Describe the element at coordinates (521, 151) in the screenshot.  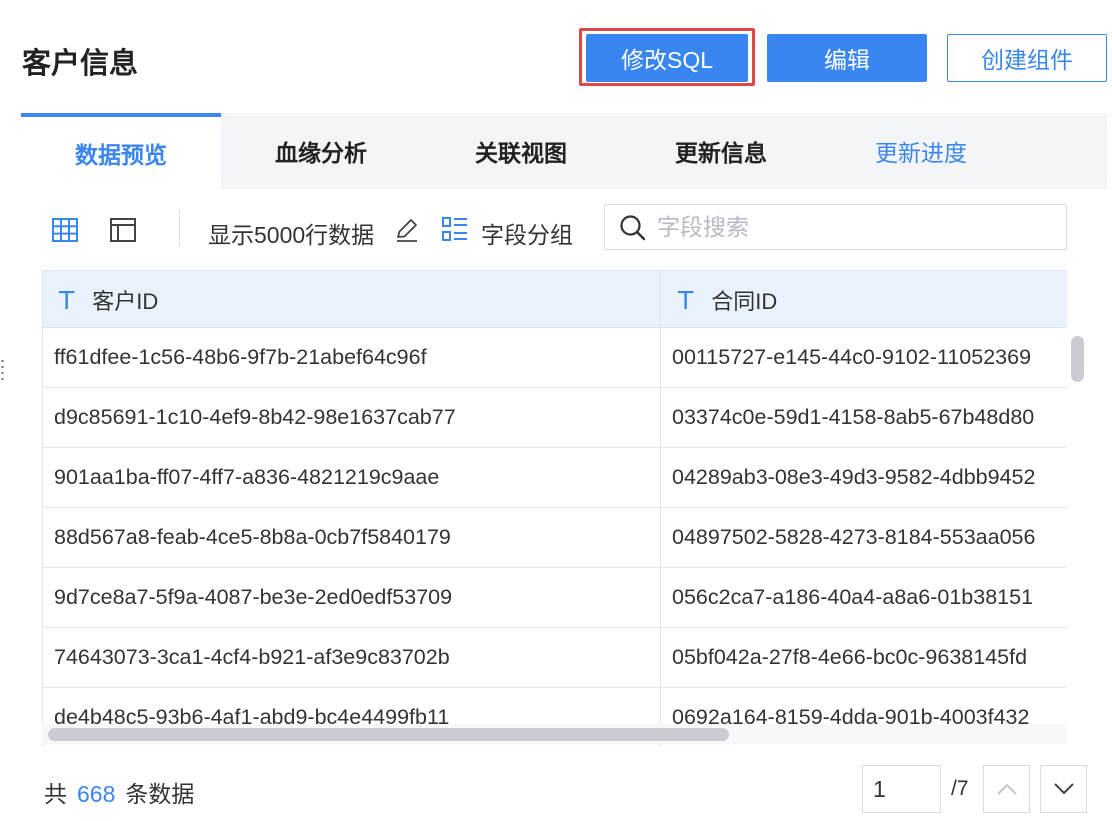
I see `tab-related-views: 关联视图` at that location.